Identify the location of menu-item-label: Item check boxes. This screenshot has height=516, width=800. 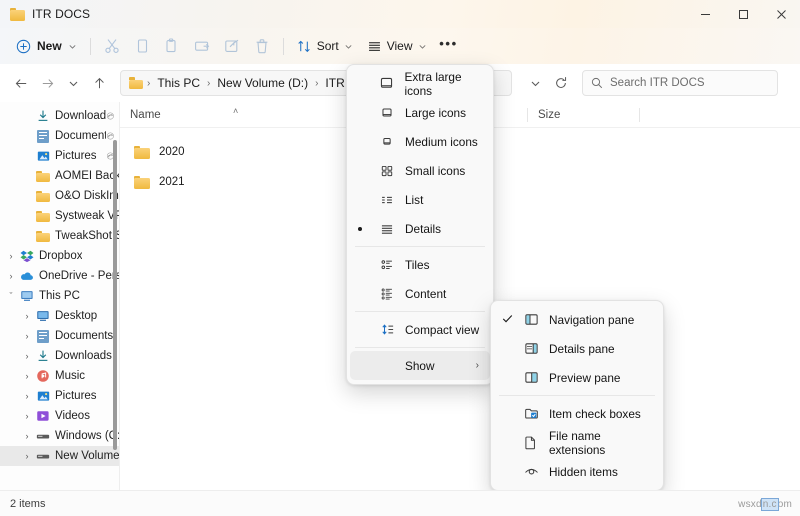
(595, 413).